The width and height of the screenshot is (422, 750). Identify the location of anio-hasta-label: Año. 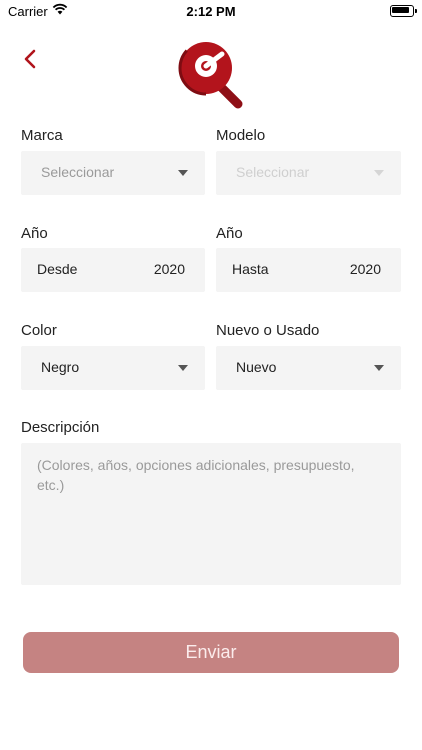
(229, 233).